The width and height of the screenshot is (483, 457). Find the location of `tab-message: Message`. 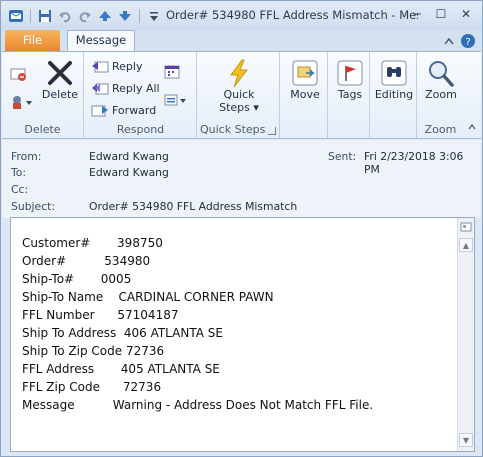

tab-message: Message is located at coordinates (101, 41).